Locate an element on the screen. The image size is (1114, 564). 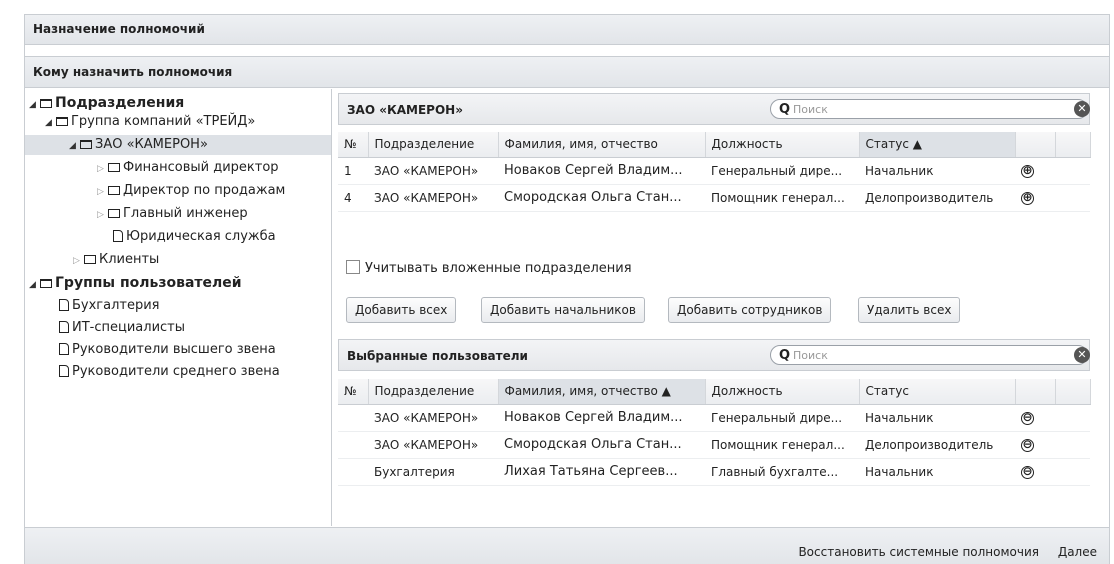
tree-node-accounting: Бухгалтерия is located at coordinates (109, 306).